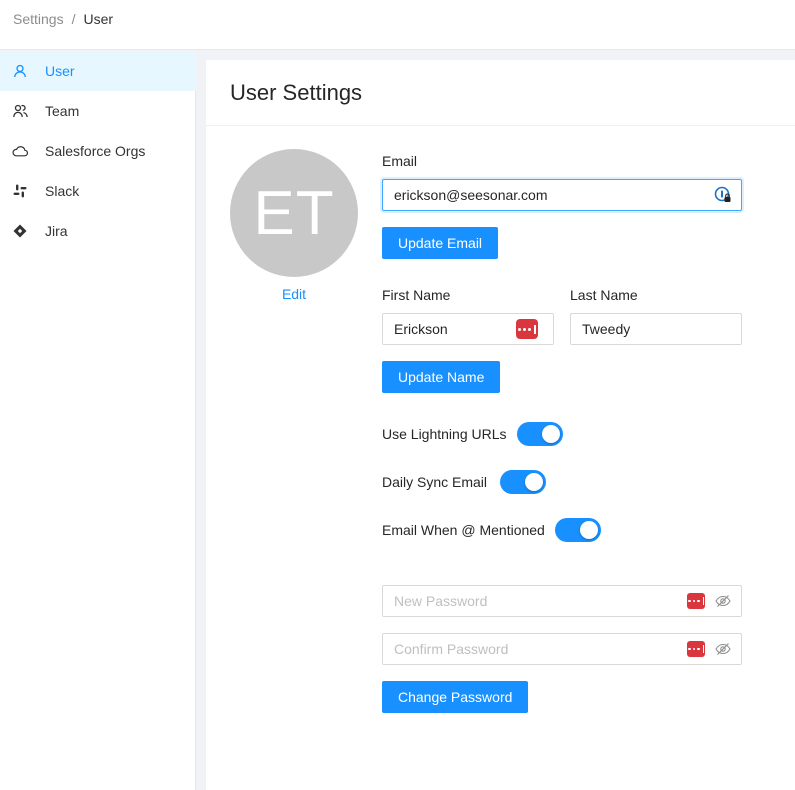  I want to click on lightning-urls-label: Use Lightning URLs, so click(444, 434).